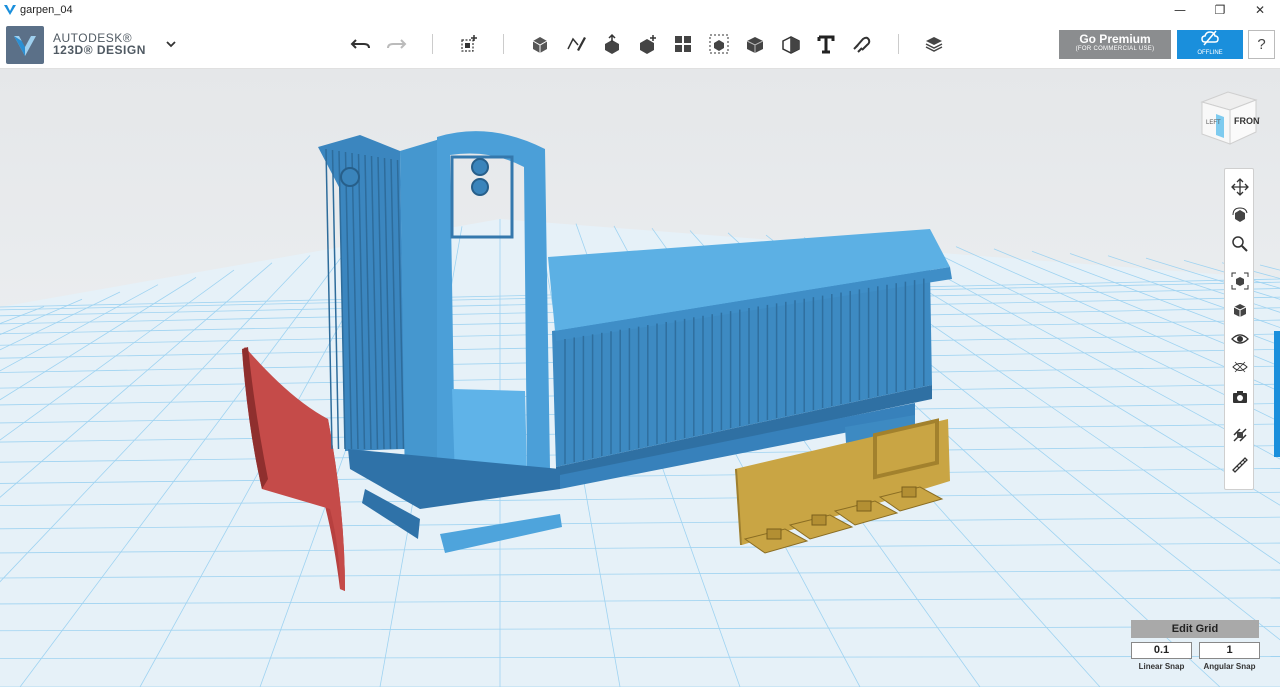 This screenshot has height=687, width=1280. I want to click on redo-button, so click(396, 44).